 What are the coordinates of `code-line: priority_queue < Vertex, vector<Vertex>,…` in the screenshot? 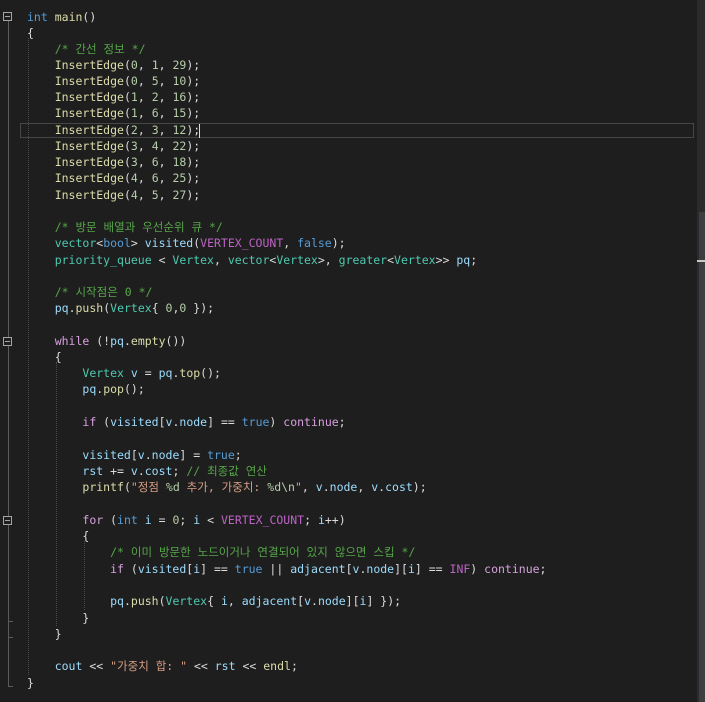 It's located at (252, 260).